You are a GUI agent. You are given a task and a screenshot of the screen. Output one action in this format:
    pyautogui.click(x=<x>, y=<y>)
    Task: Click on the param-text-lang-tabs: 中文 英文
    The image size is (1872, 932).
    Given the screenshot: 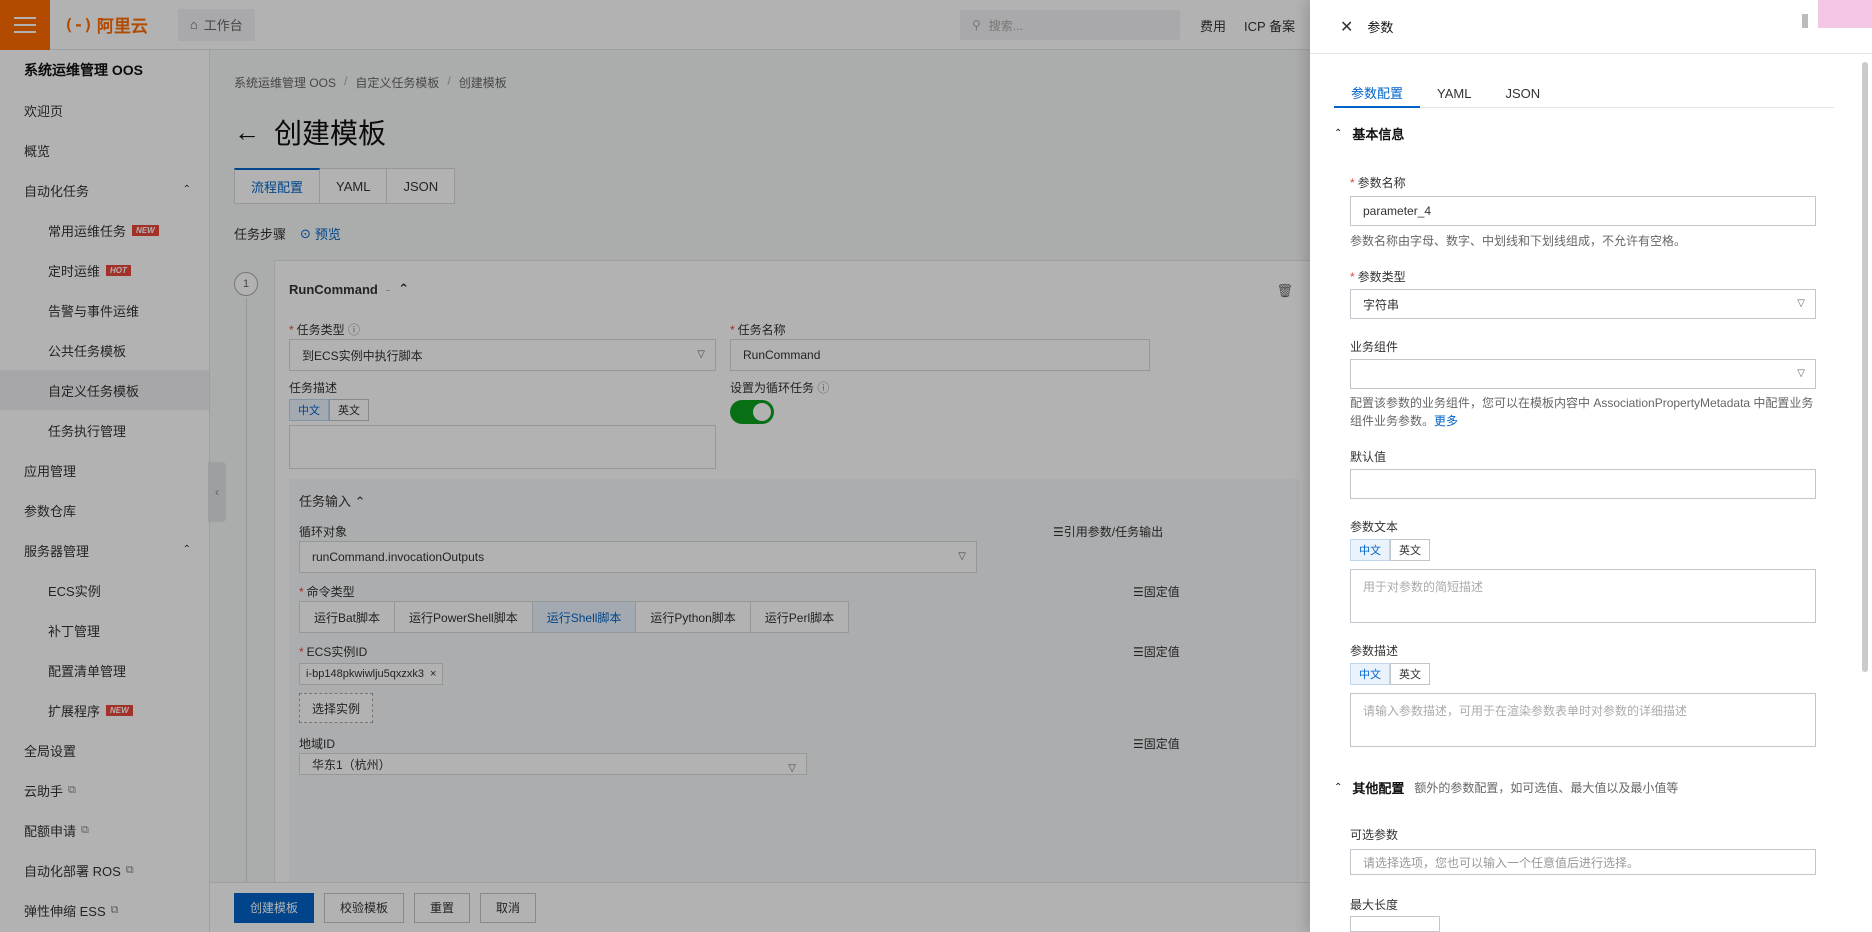 What is the action you would take?
    pyautogui.click(x=1390, y=550)
    